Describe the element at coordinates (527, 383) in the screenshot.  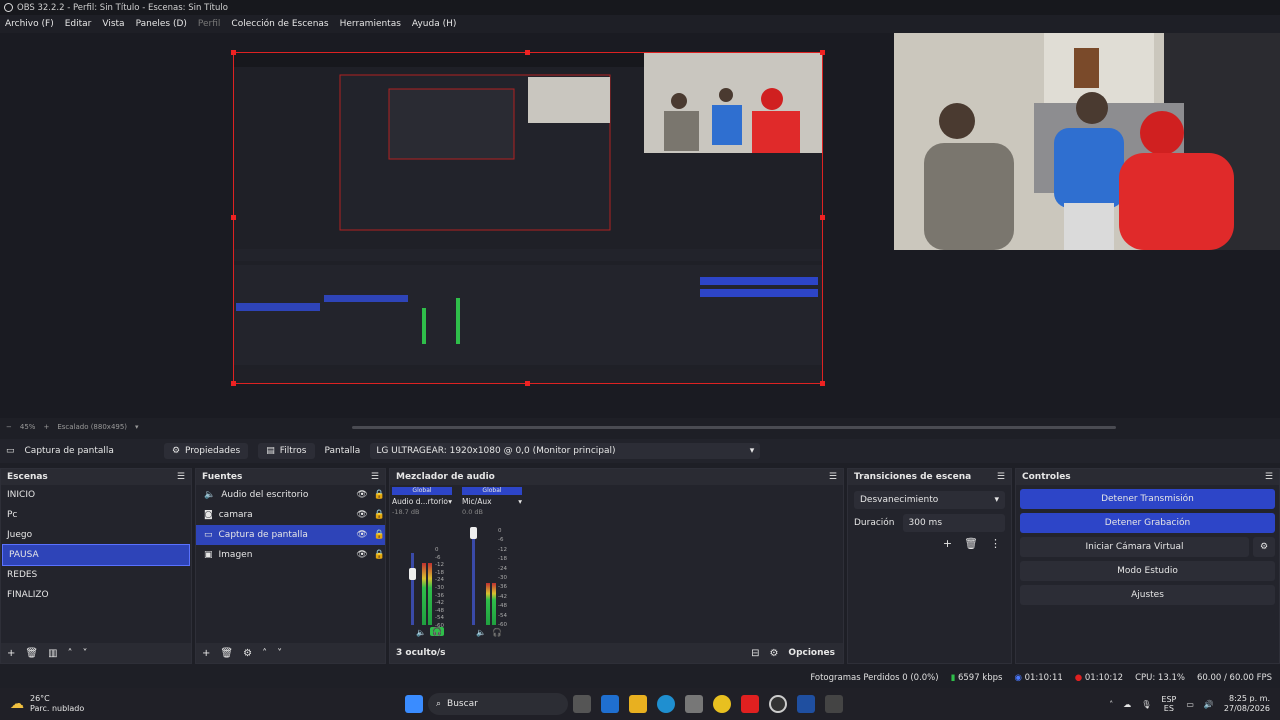
I see `resize-handle-b` at that location.